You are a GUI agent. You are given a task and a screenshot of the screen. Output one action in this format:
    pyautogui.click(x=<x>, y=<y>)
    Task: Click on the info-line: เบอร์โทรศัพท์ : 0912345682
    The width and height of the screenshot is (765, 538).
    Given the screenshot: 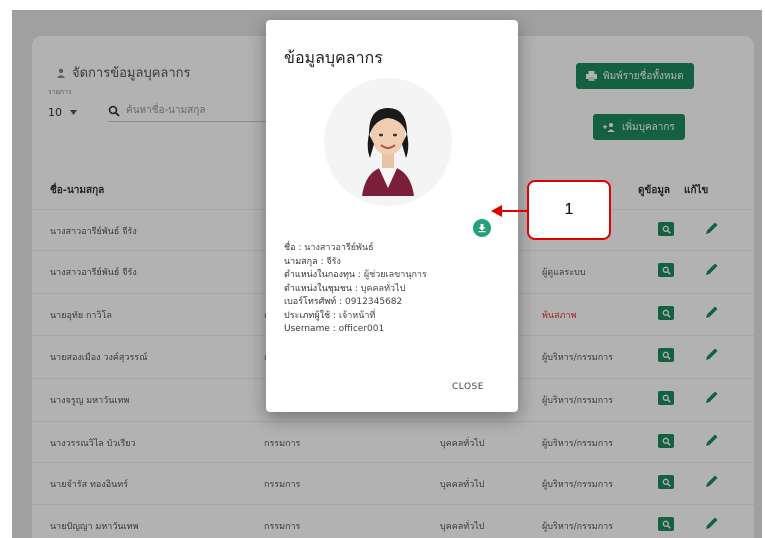 What is the action you would take?
    pyautogui.click(x=394, y=303)
    